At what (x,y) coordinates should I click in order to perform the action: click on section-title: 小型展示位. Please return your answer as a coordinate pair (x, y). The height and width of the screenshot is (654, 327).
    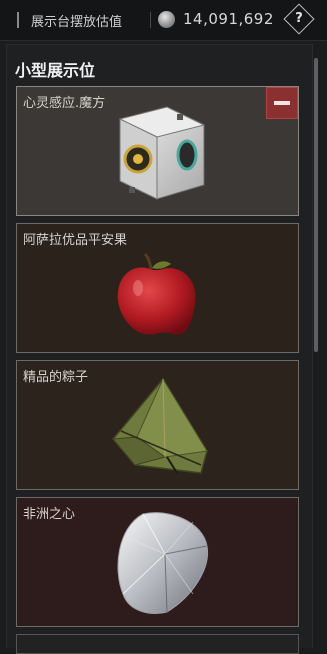
    Looking at the image, I should click on (55, 70).